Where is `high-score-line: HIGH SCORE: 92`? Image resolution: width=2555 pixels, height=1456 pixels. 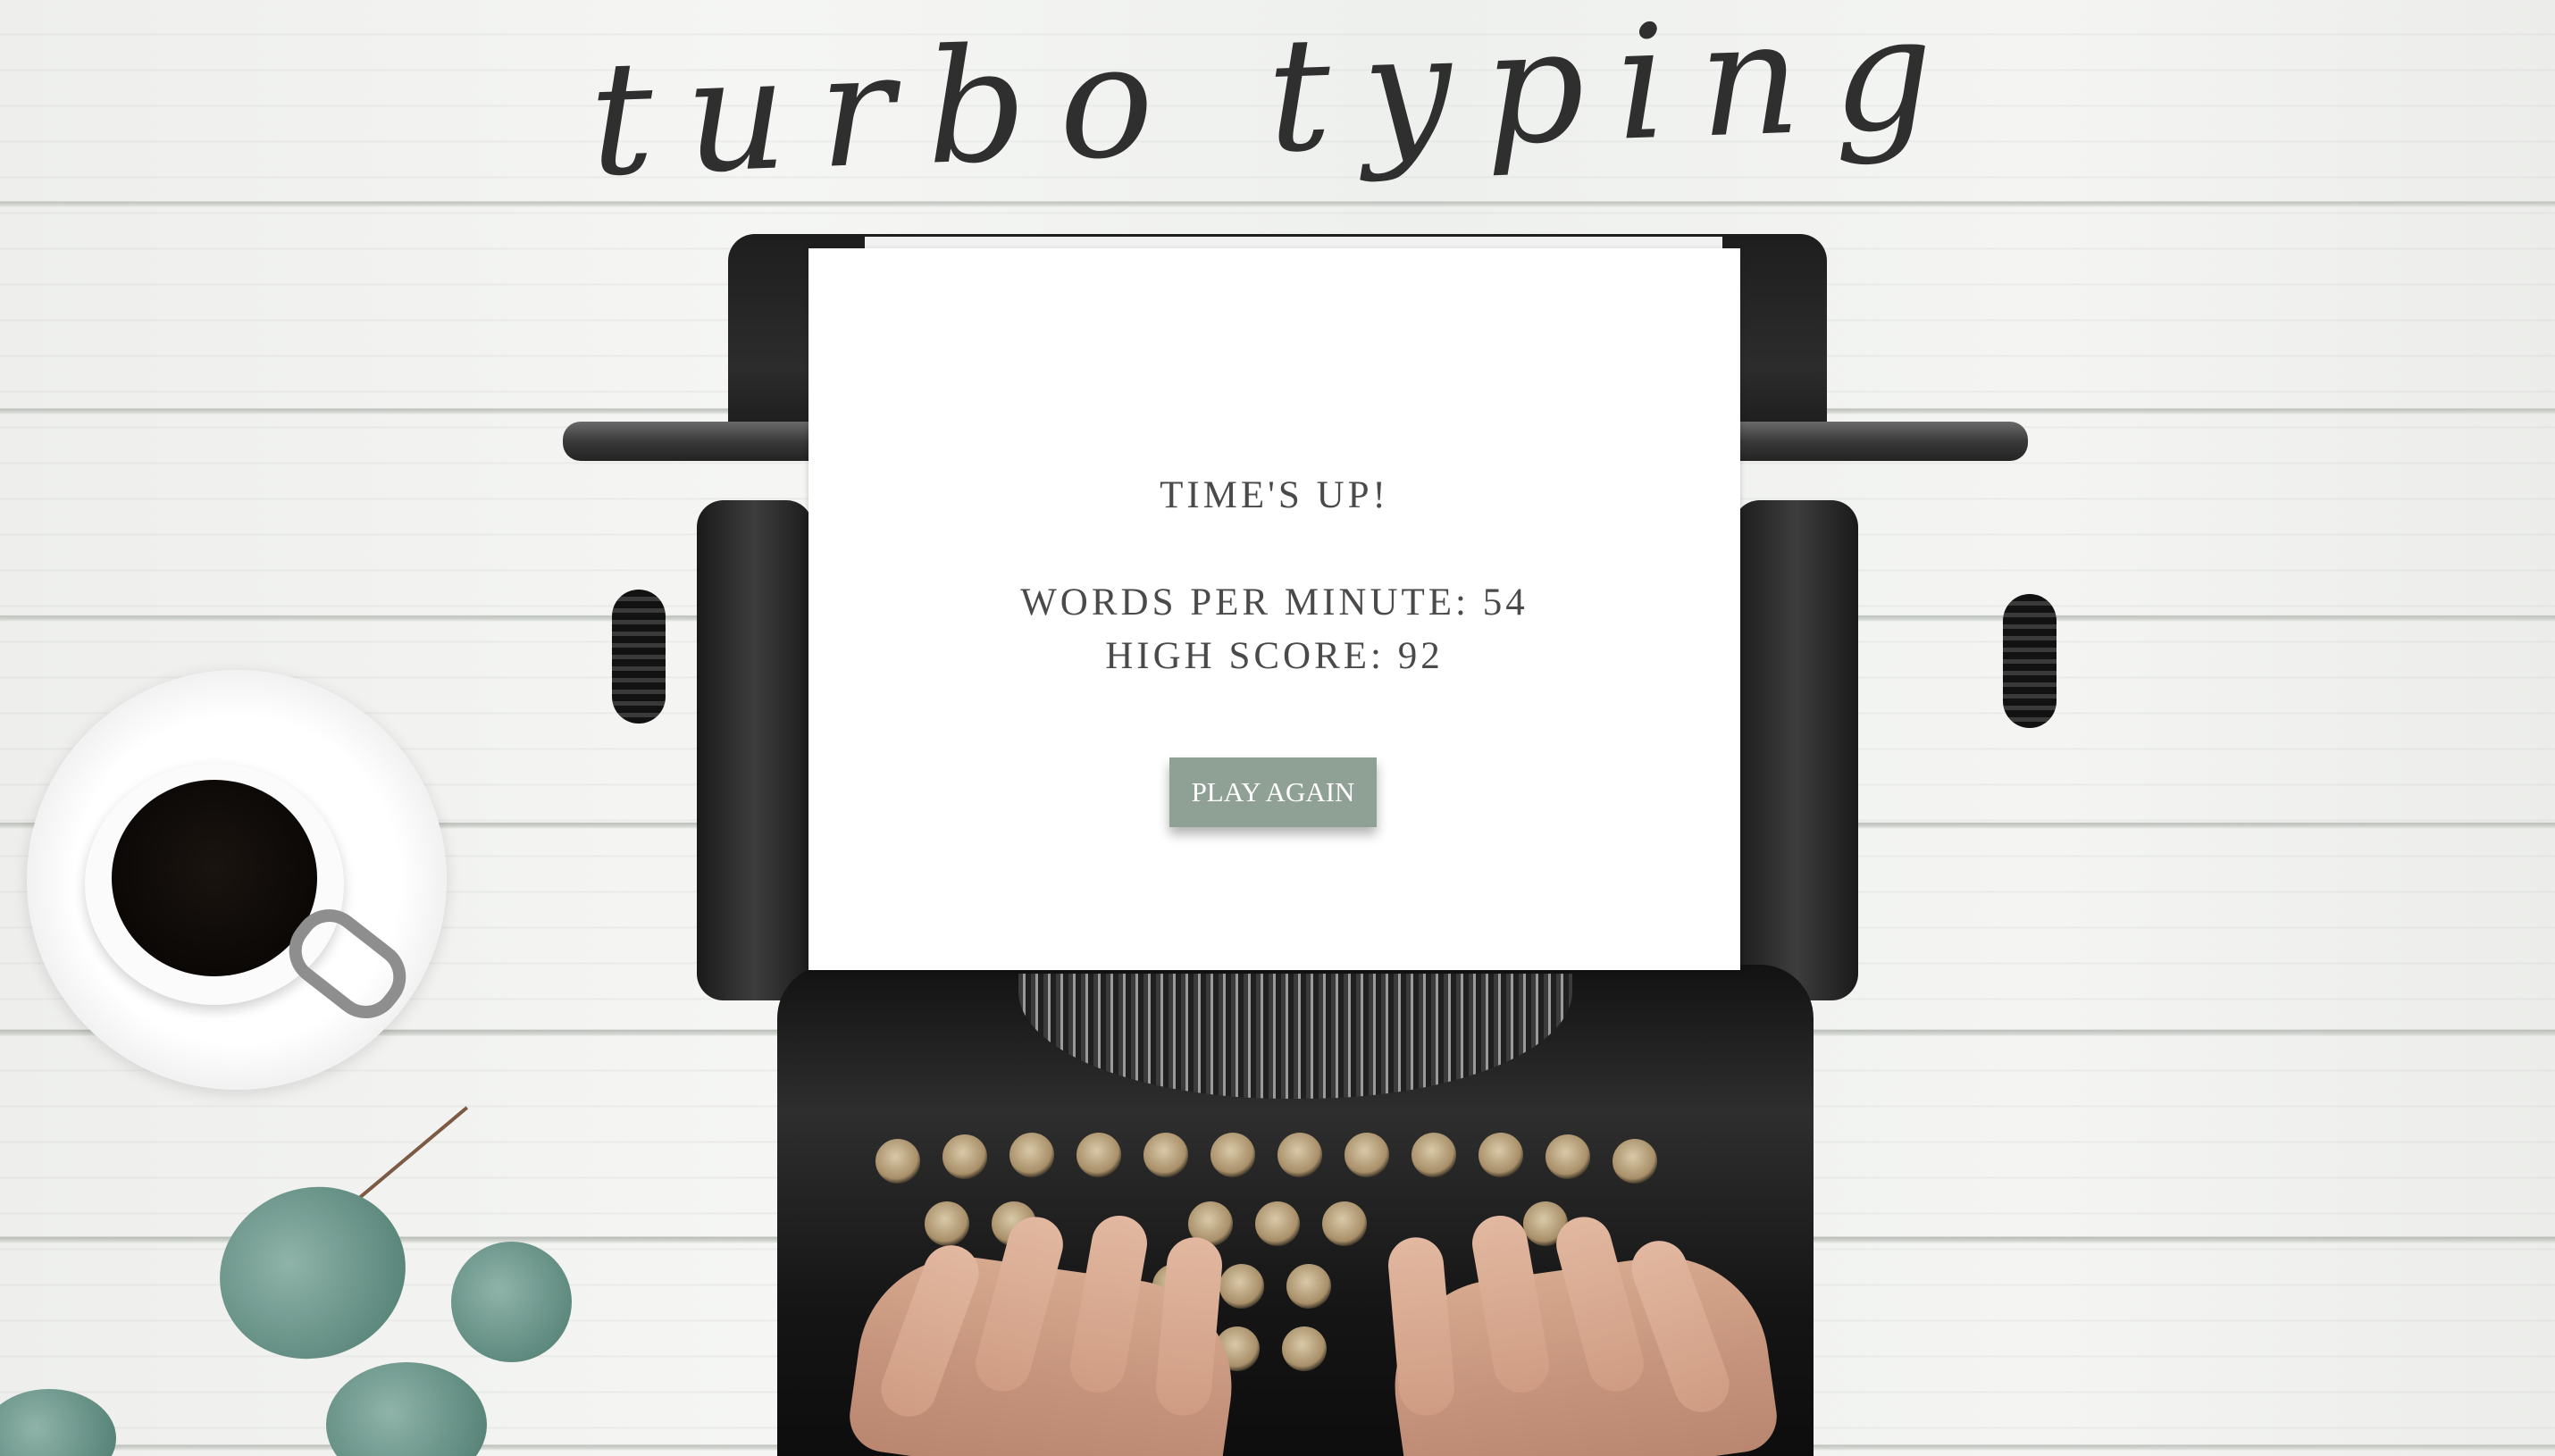
high-score-line: HIGH SCORE: 92 is located at coordinates (1274, 656).